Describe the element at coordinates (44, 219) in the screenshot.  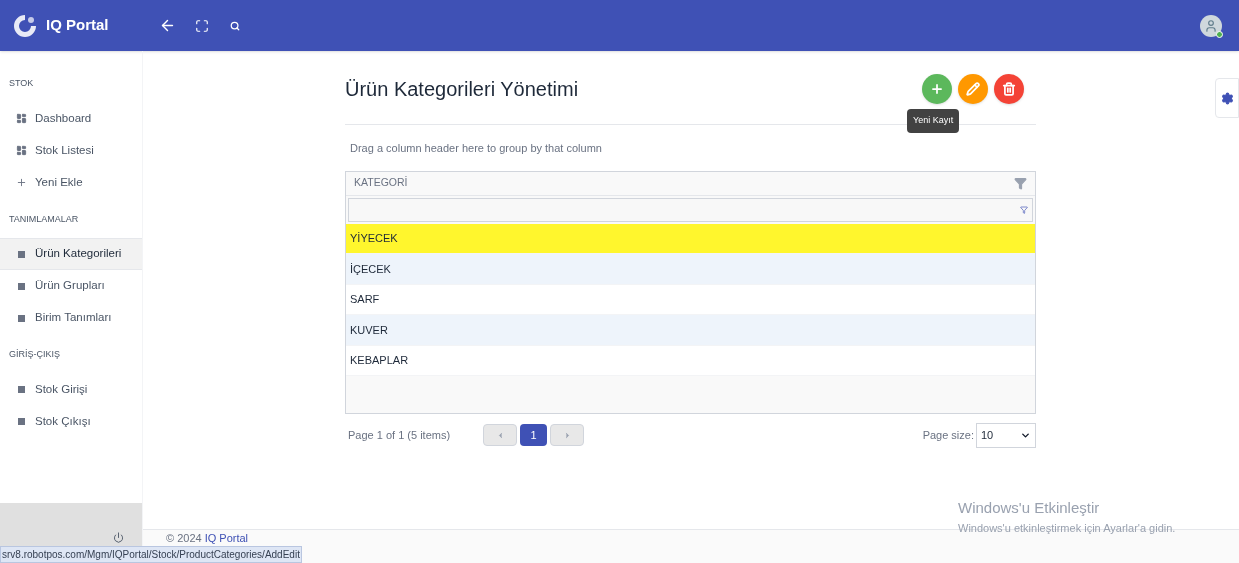
I see `section-title: TANIMLAMALAR` at that location.